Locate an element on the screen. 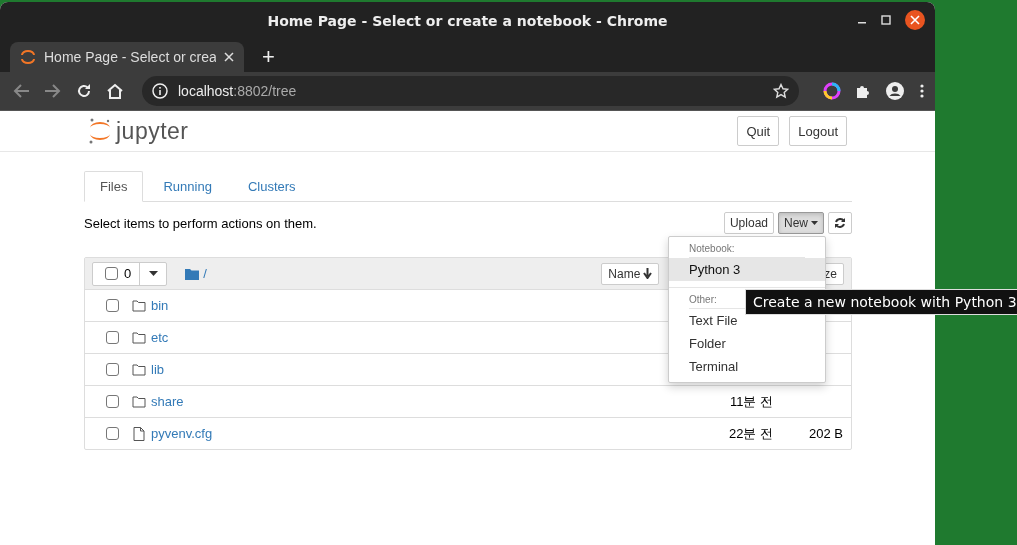 The height and width of the screenshot is (545, 1017). tab: Clusters is located at coordinates (271, 186).